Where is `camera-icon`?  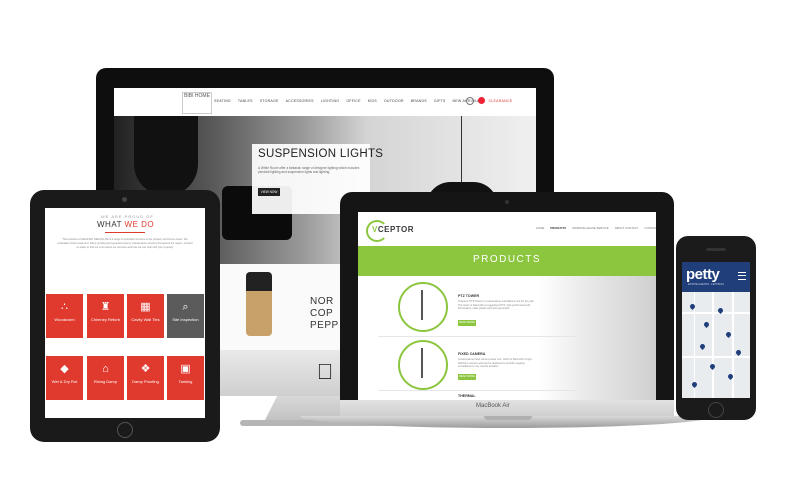 camera-icon is located at coordinates (507, 202).